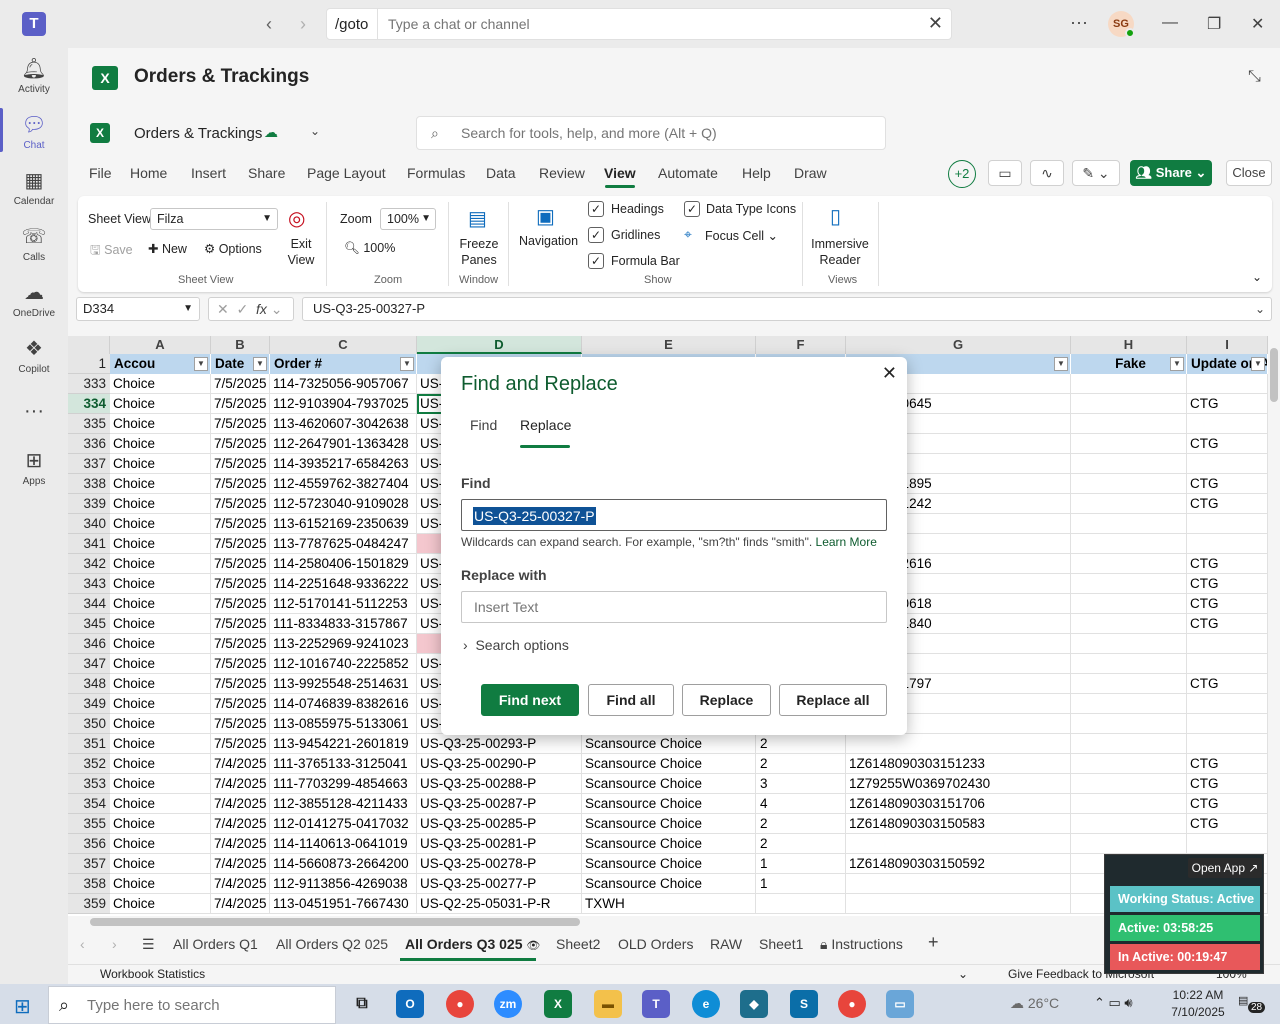  What do you see at coordinates (801, 784) in the screenshot?
I see `grid-cell: 3` at bounding box center [801, 784].